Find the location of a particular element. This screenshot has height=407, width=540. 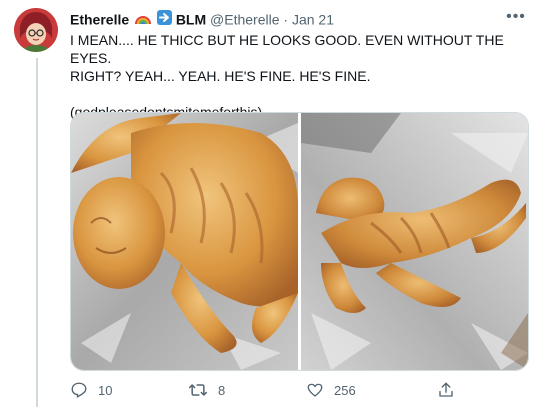

share-icon is located at coordinates (446, 389).